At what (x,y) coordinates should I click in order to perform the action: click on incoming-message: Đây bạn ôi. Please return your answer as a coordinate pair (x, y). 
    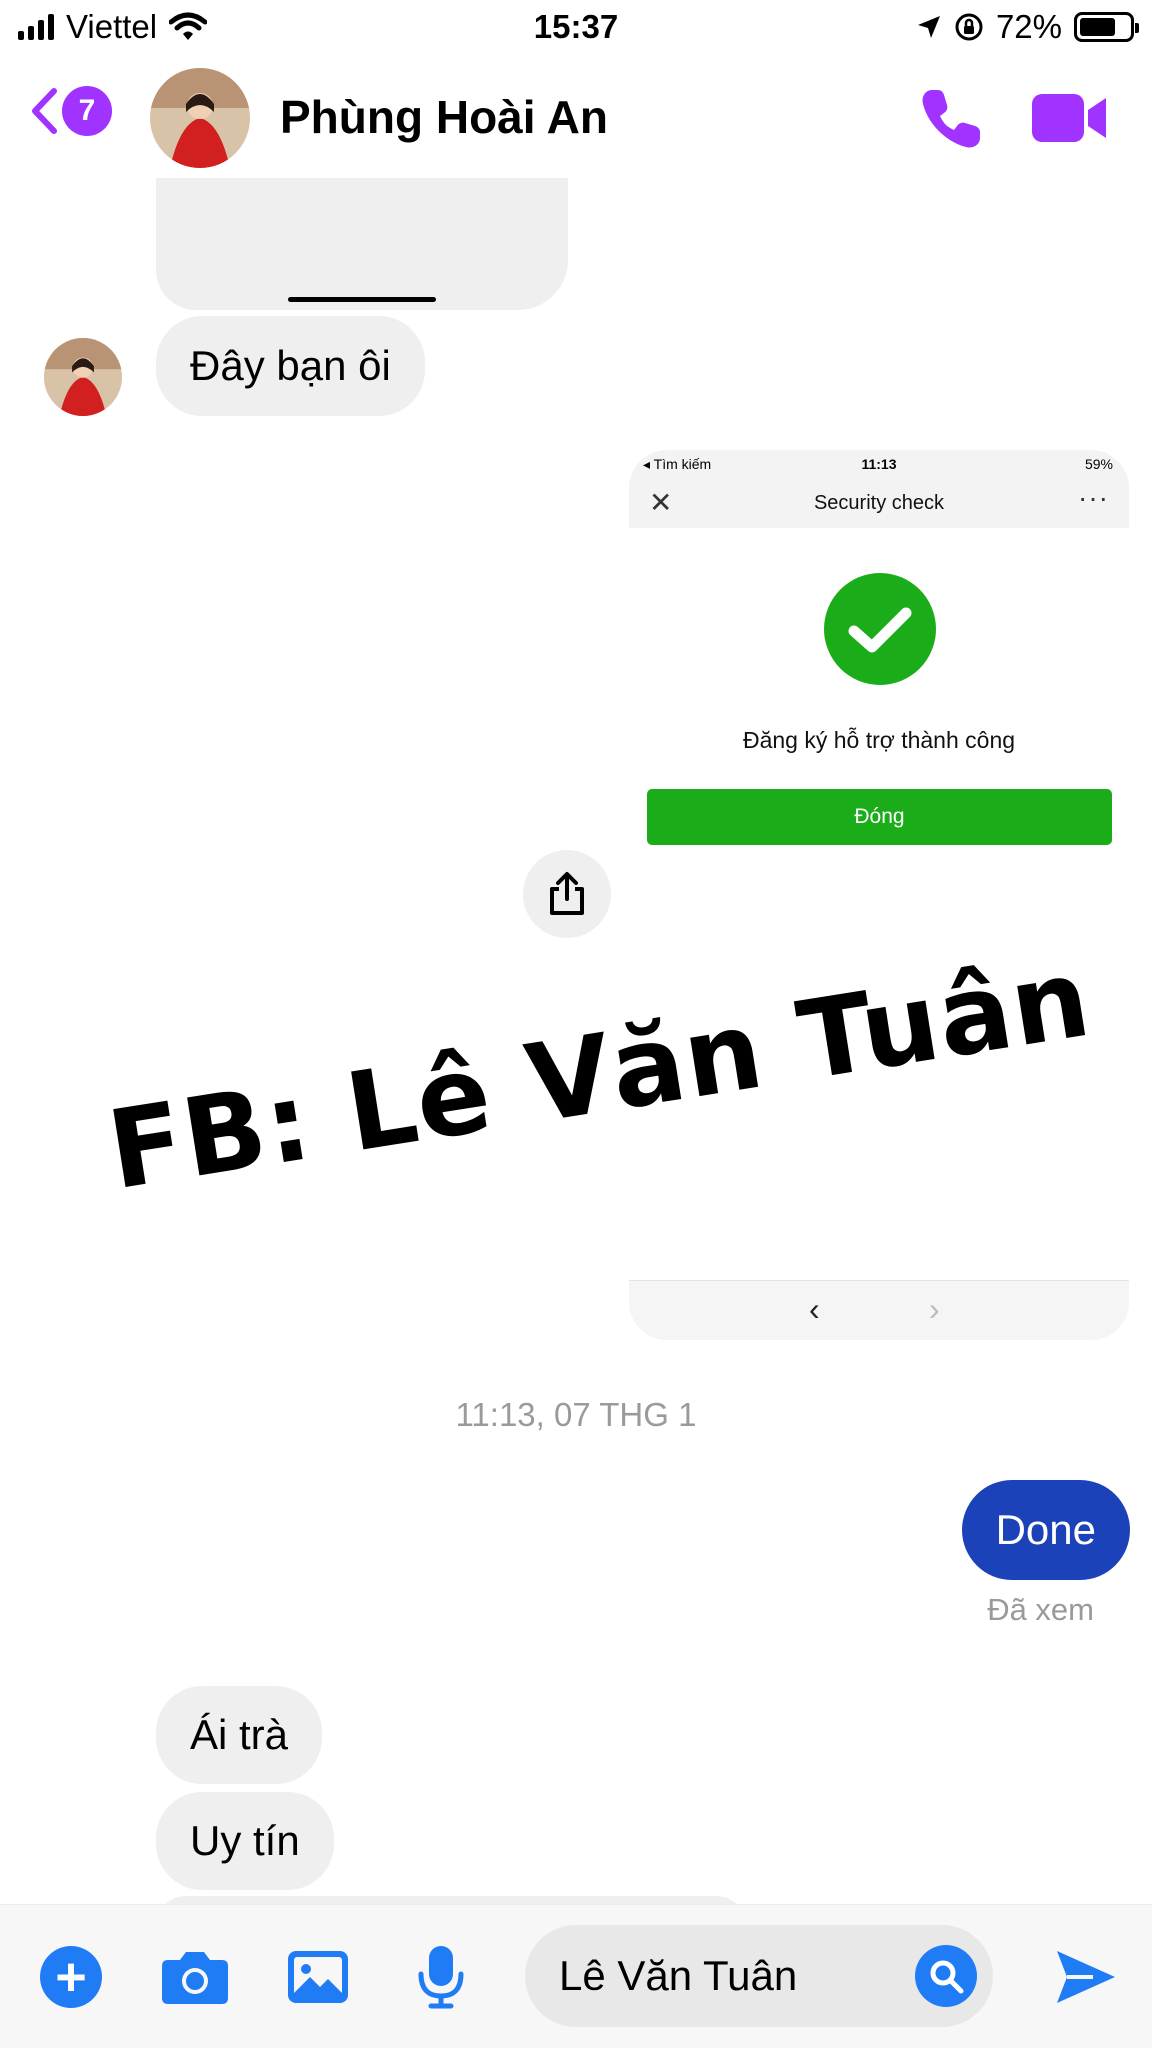
    Looking at the image, I should click on (290, 366).